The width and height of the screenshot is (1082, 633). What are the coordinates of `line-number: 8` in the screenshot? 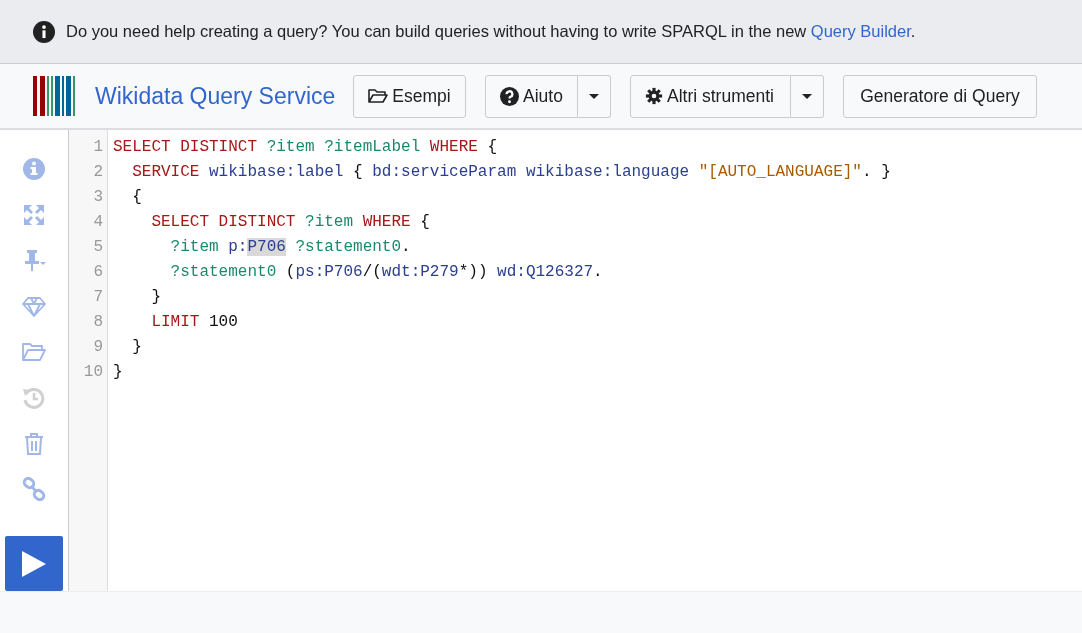 It's located at (98, 322).